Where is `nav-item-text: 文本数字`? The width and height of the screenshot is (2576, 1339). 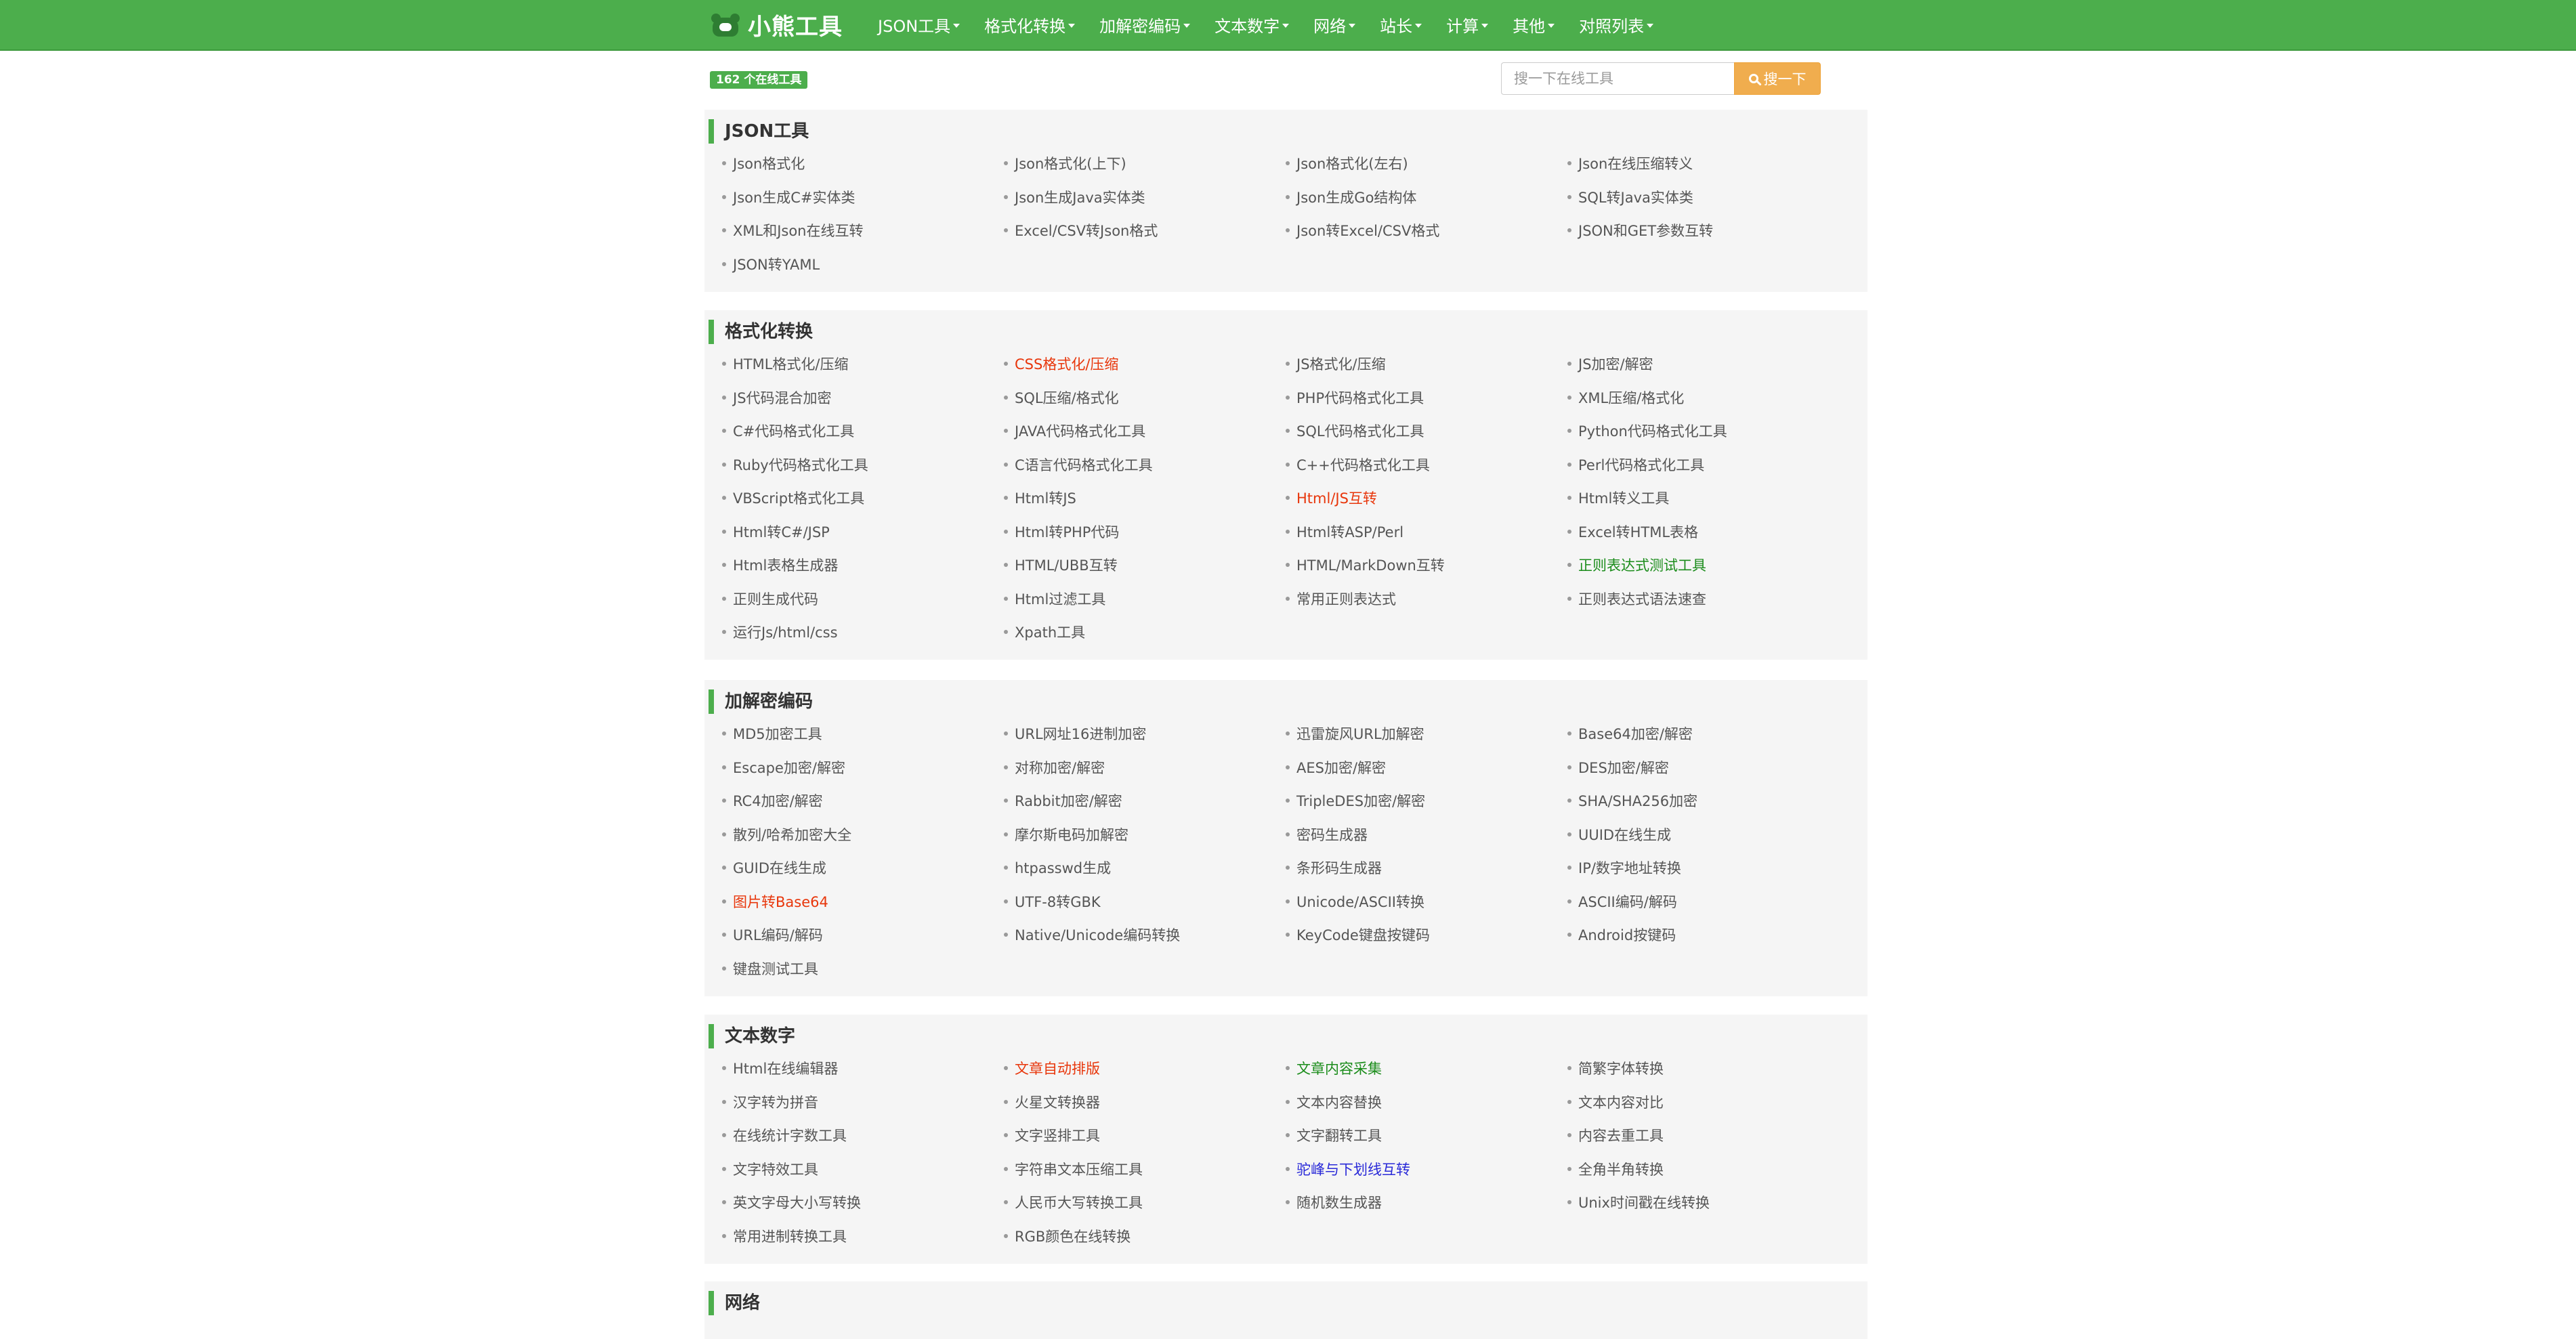
nav-item-text: 文本数字 is located at coordinates (1251, 24).